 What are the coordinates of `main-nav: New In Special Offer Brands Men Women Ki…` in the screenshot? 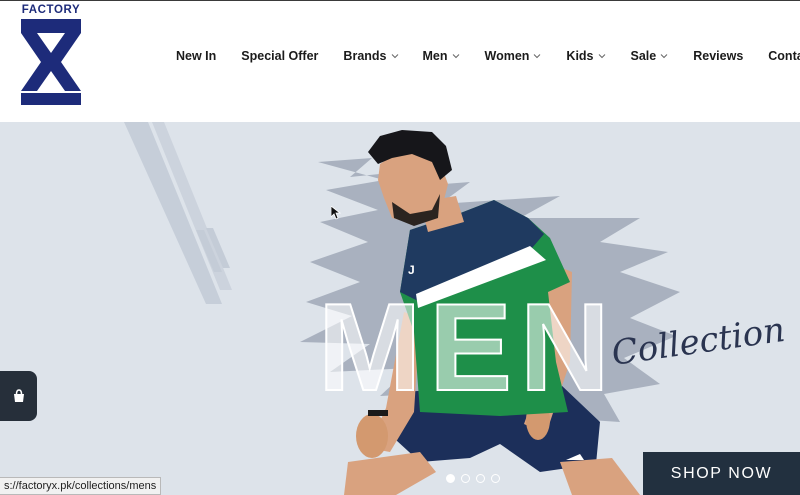 It's located at (488, 56).